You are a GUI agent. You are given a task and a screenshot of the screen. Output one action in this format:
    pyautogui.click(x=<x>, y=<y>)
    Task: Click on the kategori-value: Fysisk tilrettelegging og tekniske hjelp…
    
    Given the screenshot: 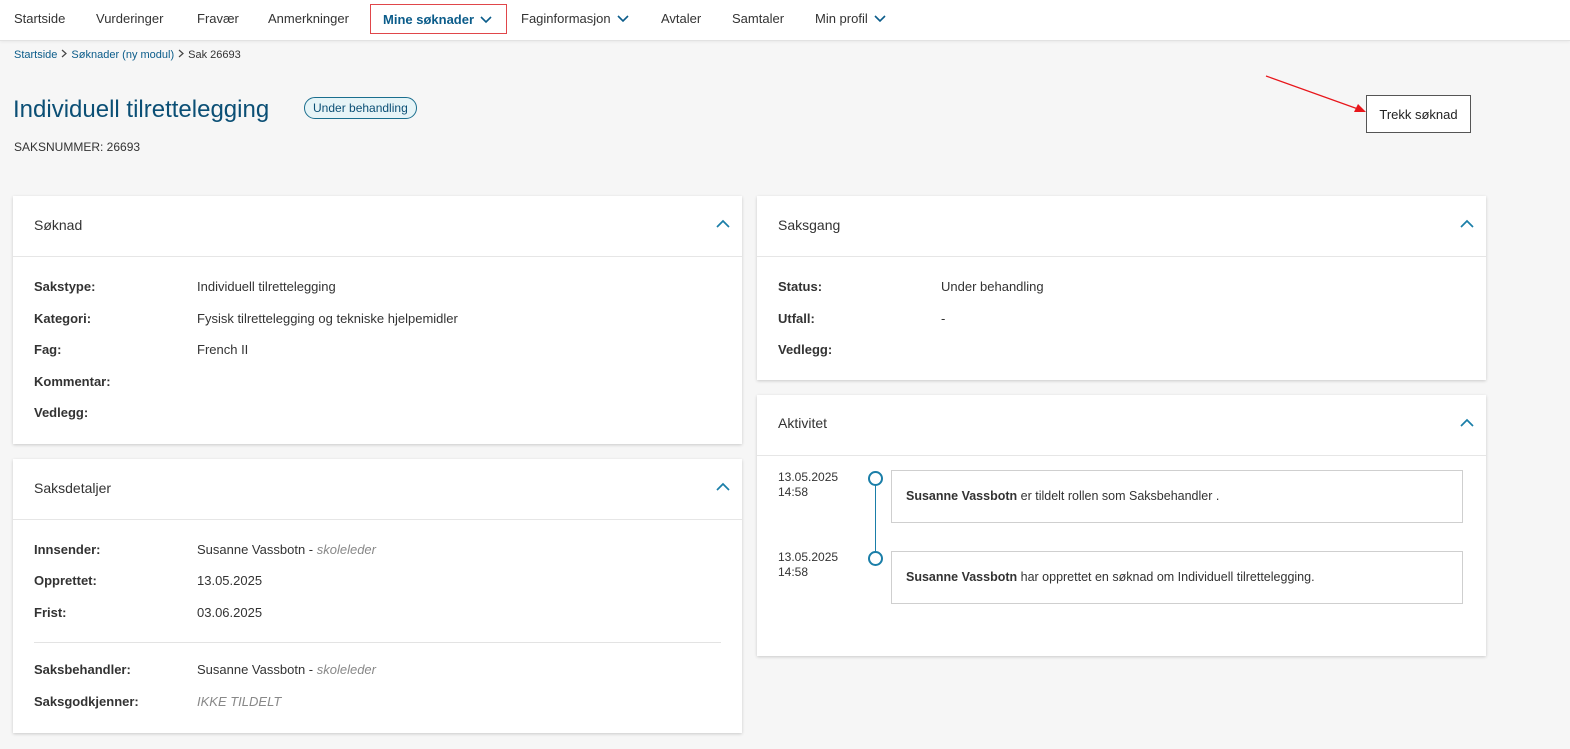 What is the action you would take?
    pyautogui.click(x=327, y=318)
    